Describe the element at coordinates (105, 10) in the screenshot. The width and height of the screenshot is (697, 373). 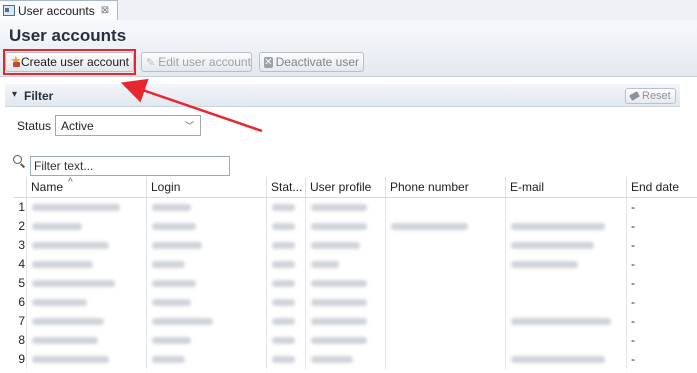
I see `close-icon: ⊠` at that location.